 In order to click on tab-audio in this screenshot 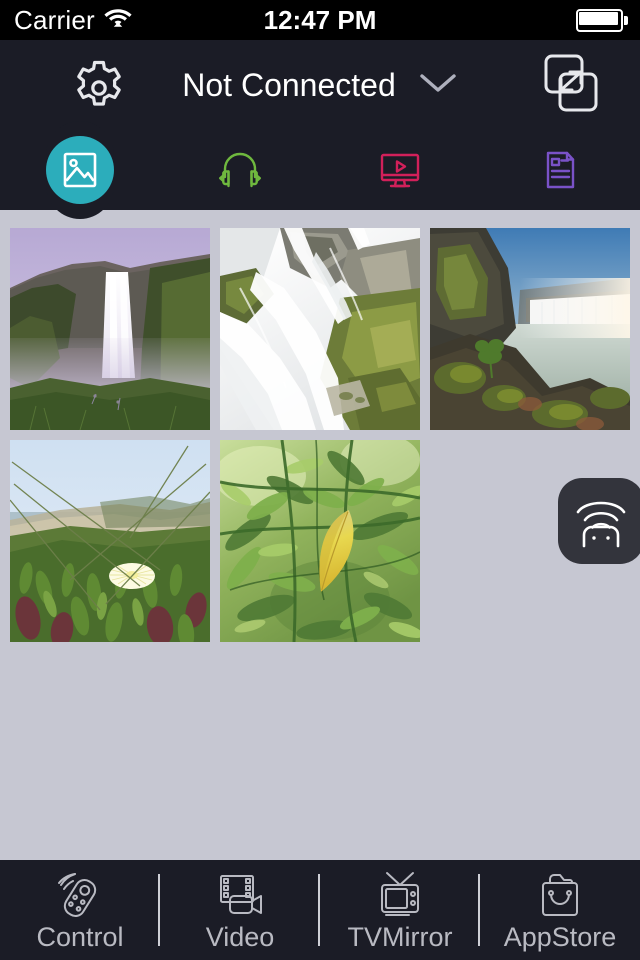, I will do `click(240, 170)`.